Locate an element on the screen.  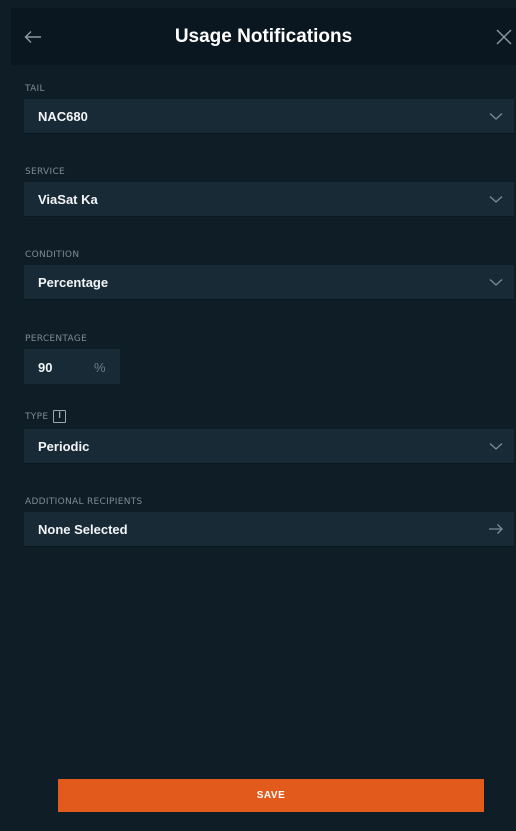
close-button is located at coordinates (502, 37).